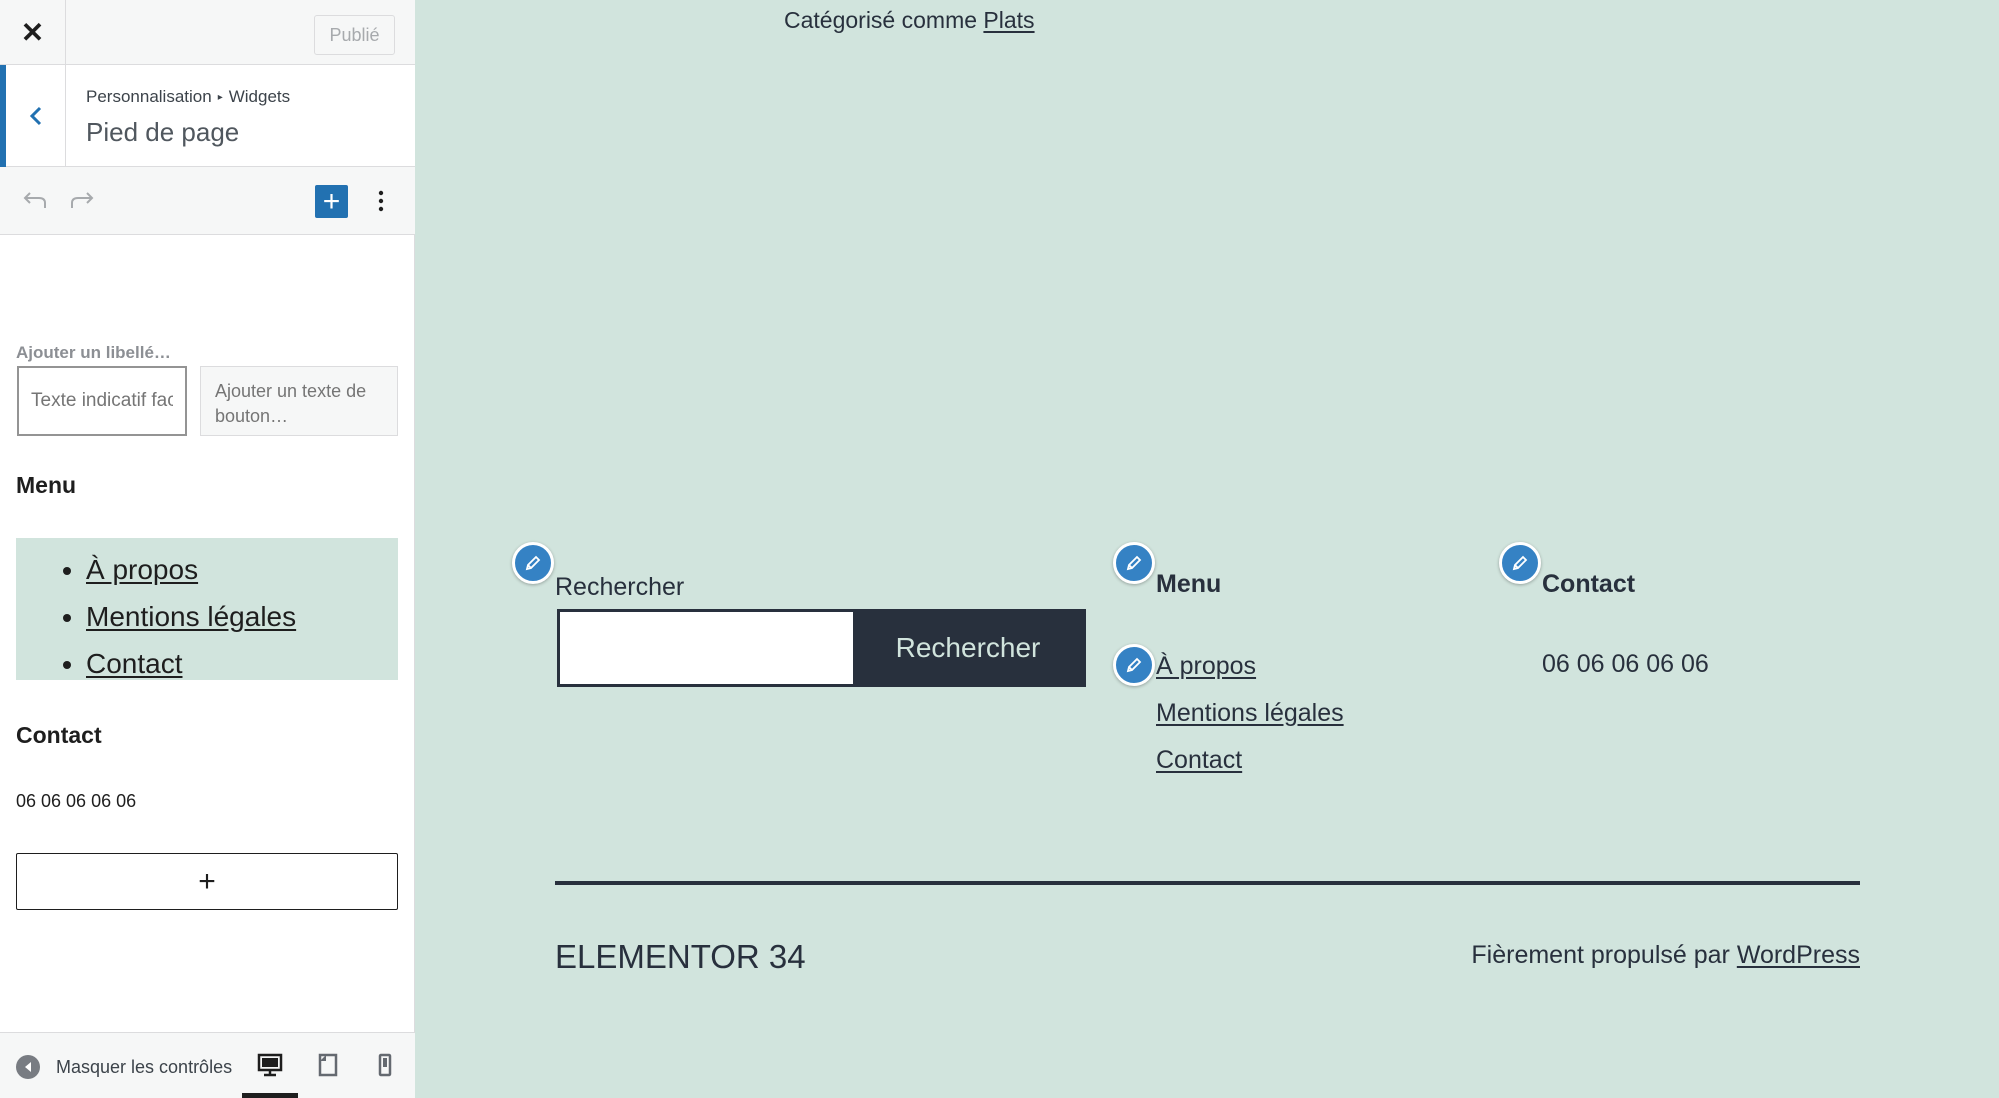  What do you see at coordinates (1625, 664) in the screenshot?
I see `contact-widget-phone: 06 06 06 06 06` at bounding box center [1625, 664].